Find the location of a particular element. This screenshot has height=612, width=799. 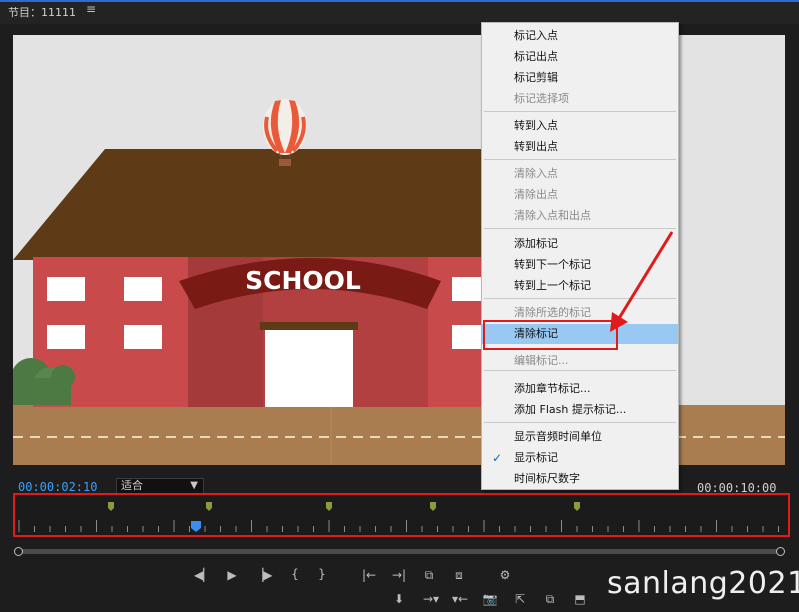

settings-wrench-icon: ⚙ is located at coordinates (505, 575).